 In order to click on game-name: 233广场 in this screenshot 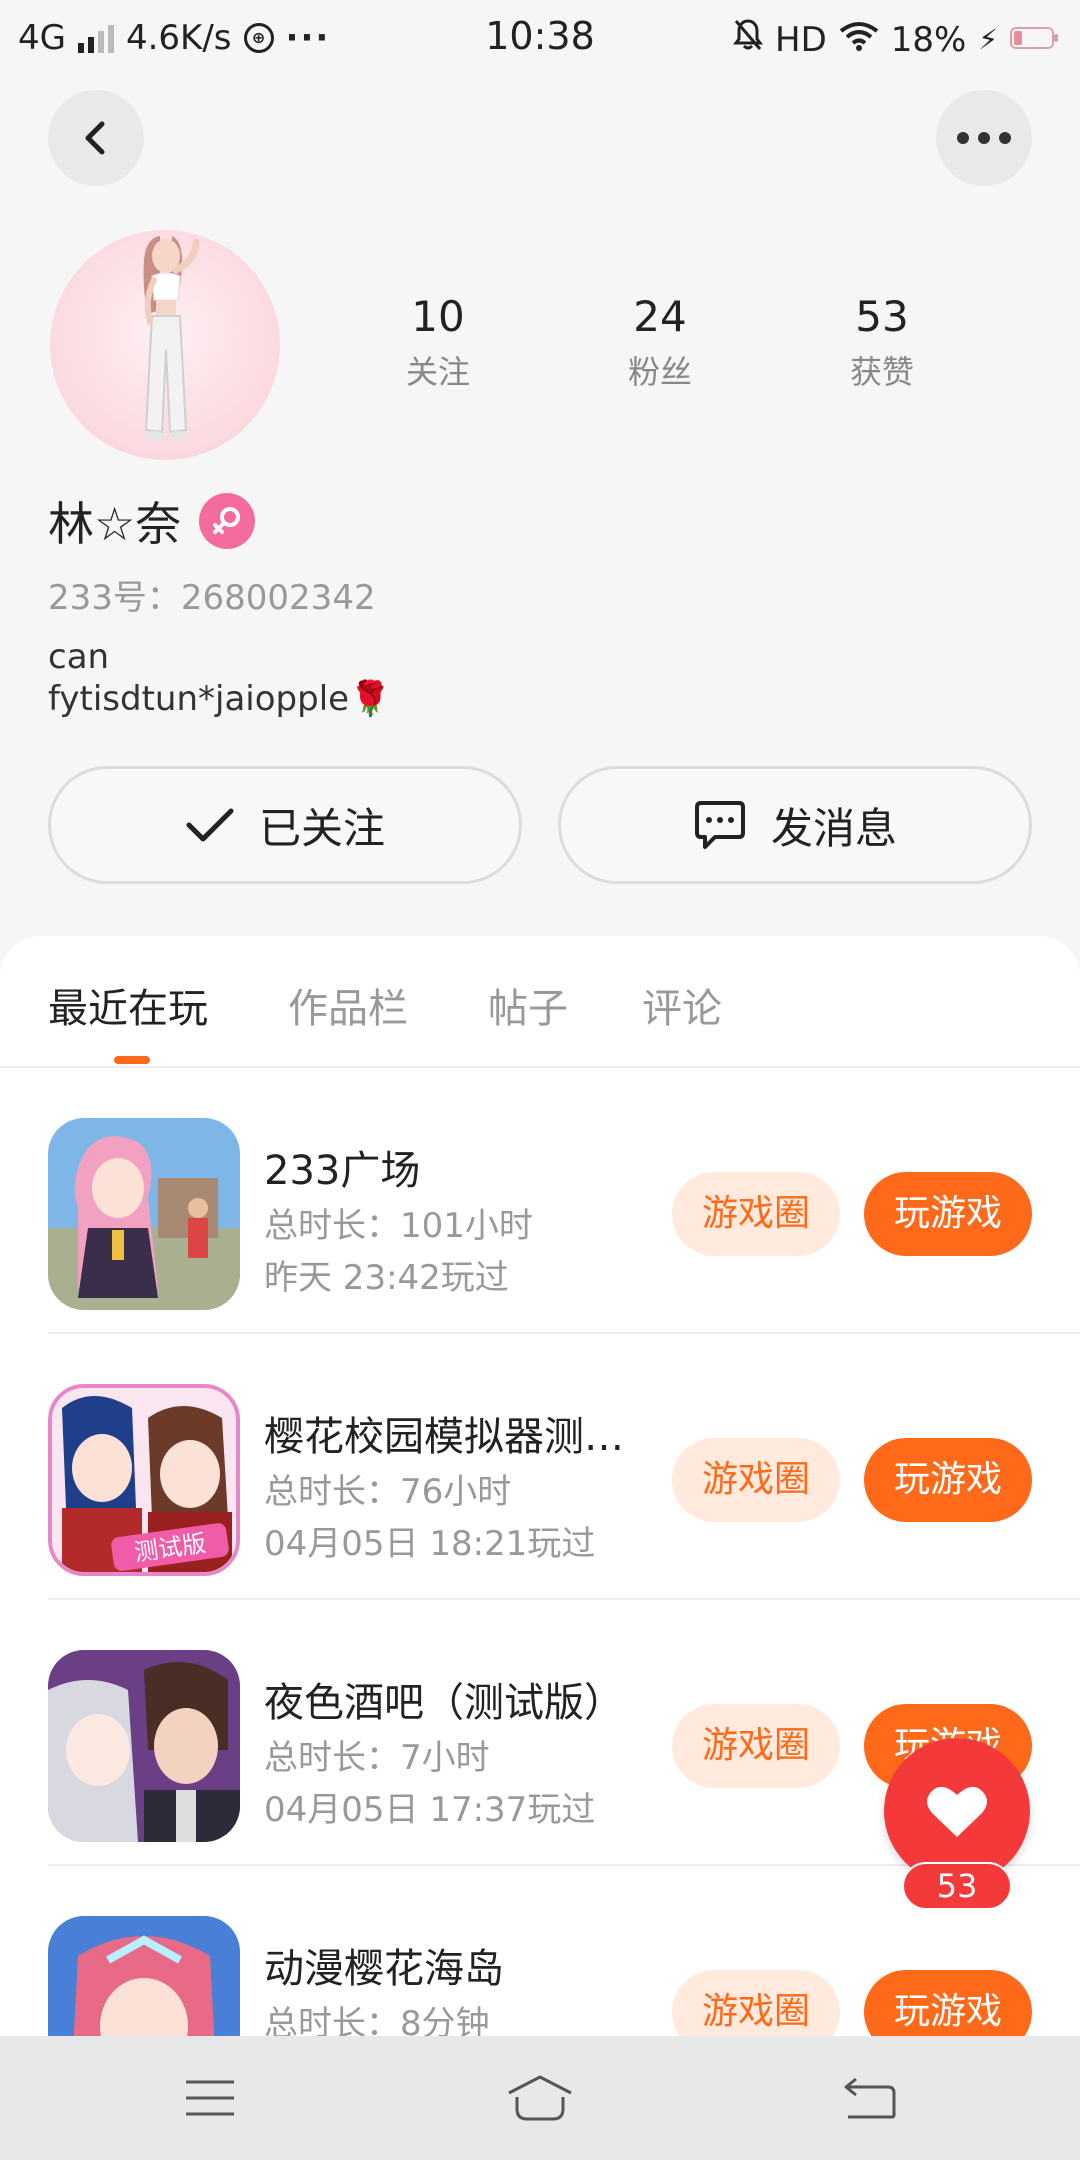, I will do `click(342, 1171)`.